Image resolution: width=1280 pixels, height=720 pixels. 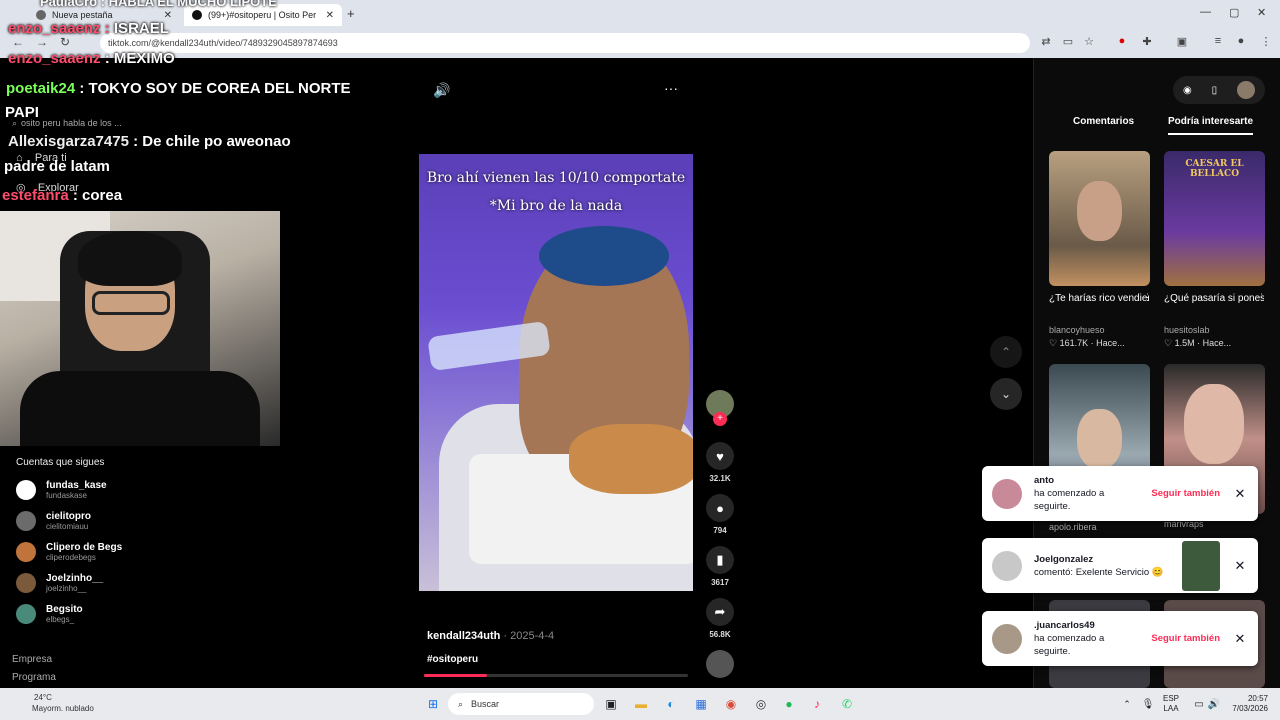 I want to click on profile-avatar: ●, so click(x=1241, y=42).